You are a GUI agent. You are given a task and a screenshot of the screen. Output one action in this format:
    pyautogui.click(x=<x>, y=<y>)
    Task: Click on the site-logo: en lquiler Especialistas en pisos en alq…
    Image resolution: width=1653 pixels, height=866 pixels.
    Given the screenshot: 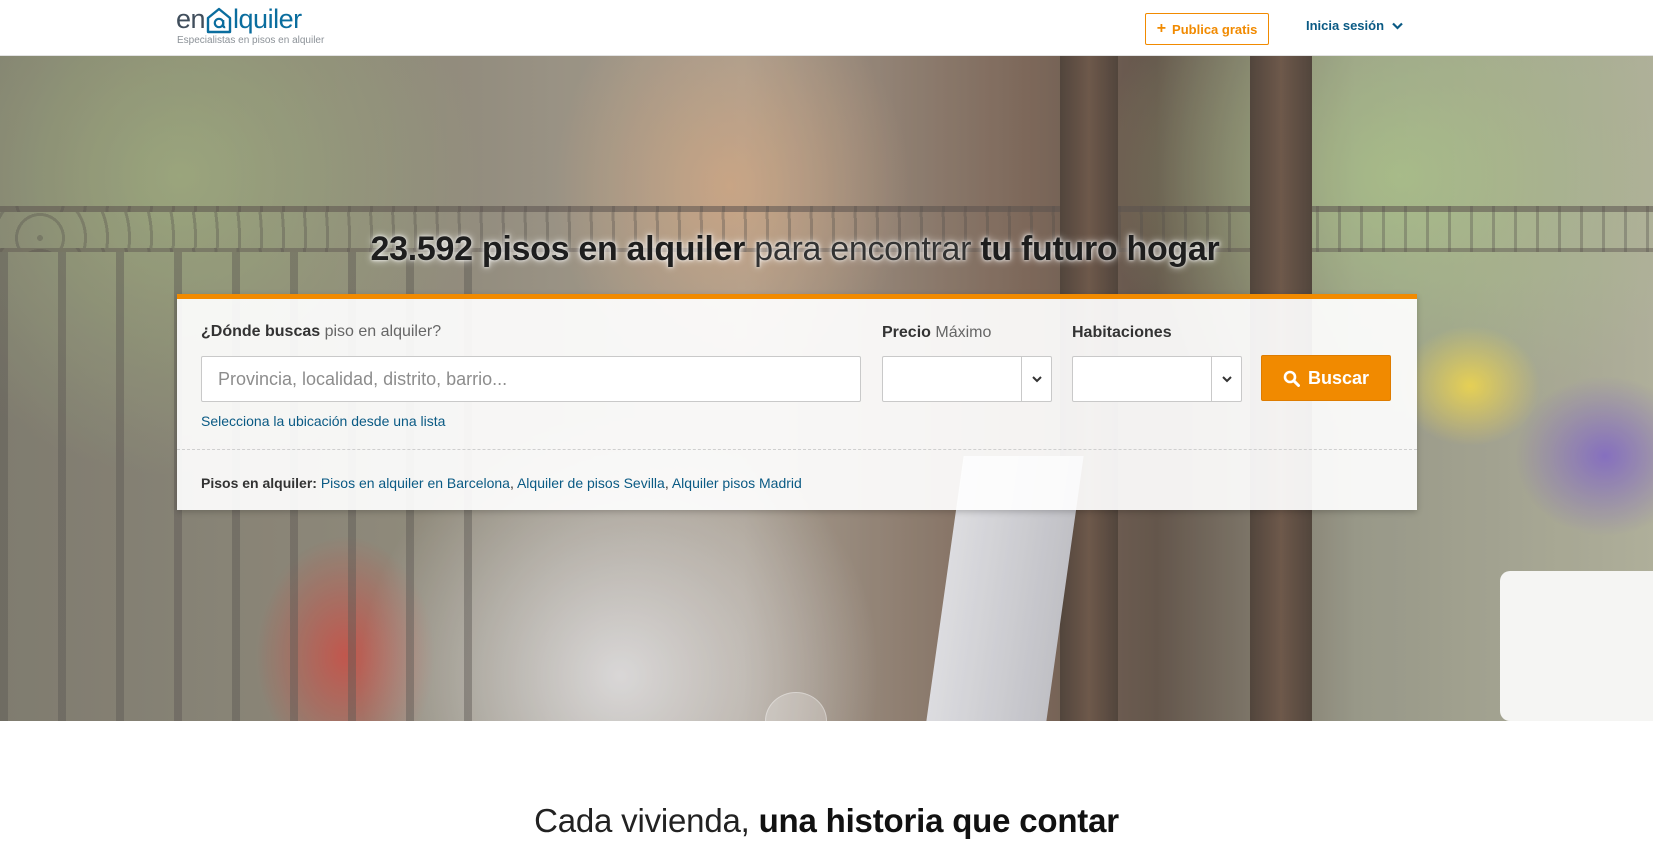 What is the action you would take?
    pyautogui.click(x=250, y=25)
    